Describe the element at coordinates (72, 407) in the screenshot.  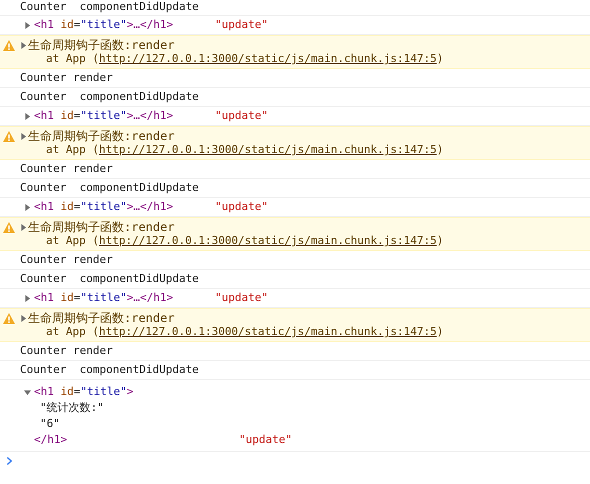
I see `string-text: "统计次数:"` at that location.